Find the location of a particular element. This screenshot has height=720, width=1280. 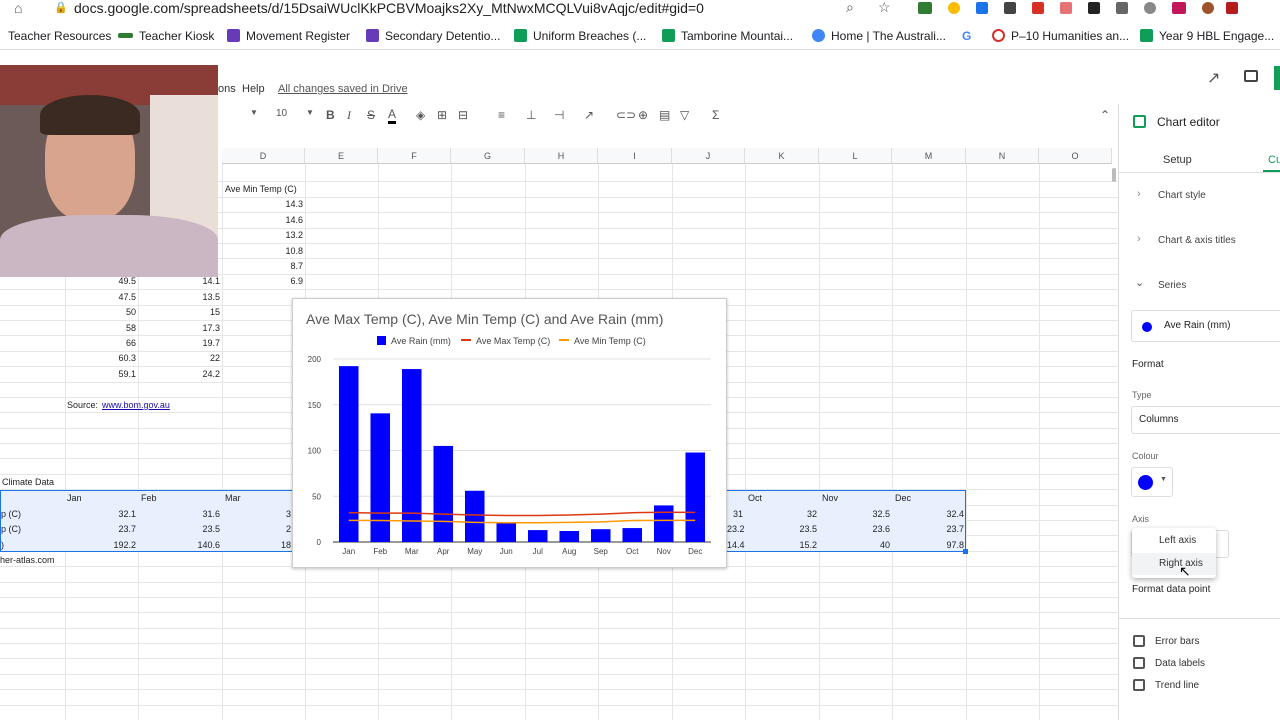

cell-rain: 47.5 is located at coordinates (100, 297).